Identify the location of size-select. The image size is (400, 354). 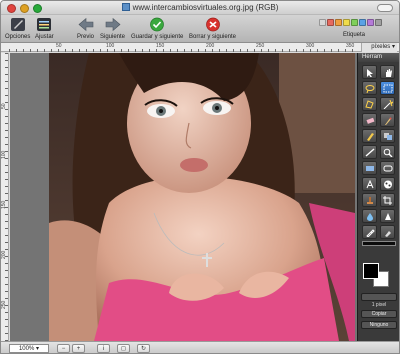
(379, 297).